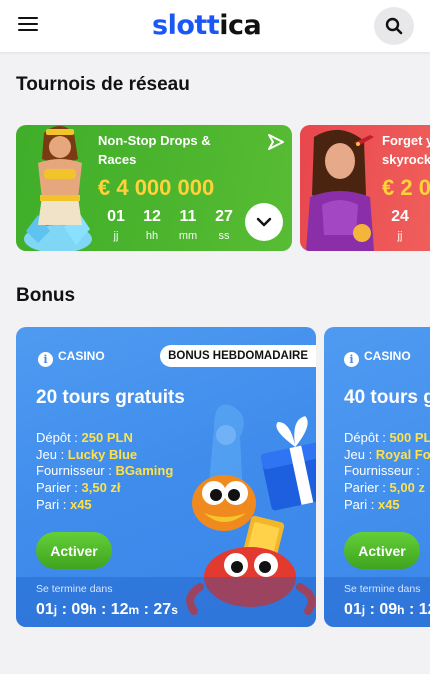  What do you see at coordinates (224, 225) in the screenshot?
I see `countdown-seconds: 27 ss` at bounding box center [224, 225].